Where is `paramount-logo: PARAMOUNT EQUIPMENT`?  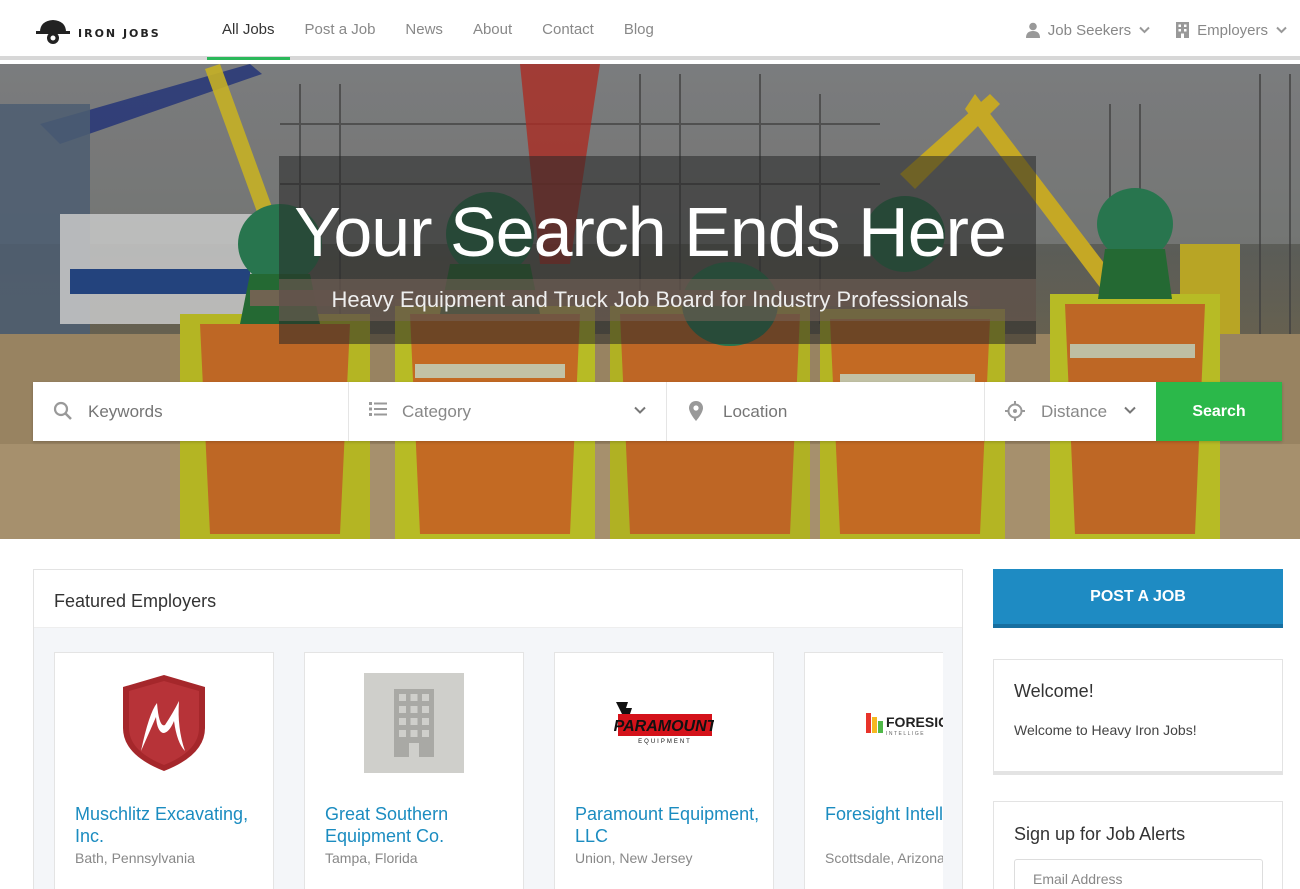
paramount-logo: PARAMOUNT EQUIPMENT is located at coordinates (664, 723).